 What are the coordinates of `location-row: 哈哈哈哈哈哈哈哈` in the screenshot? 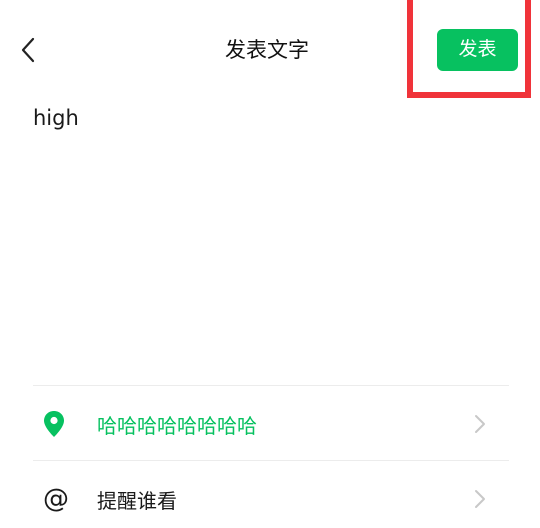 It's located at (271, 424).